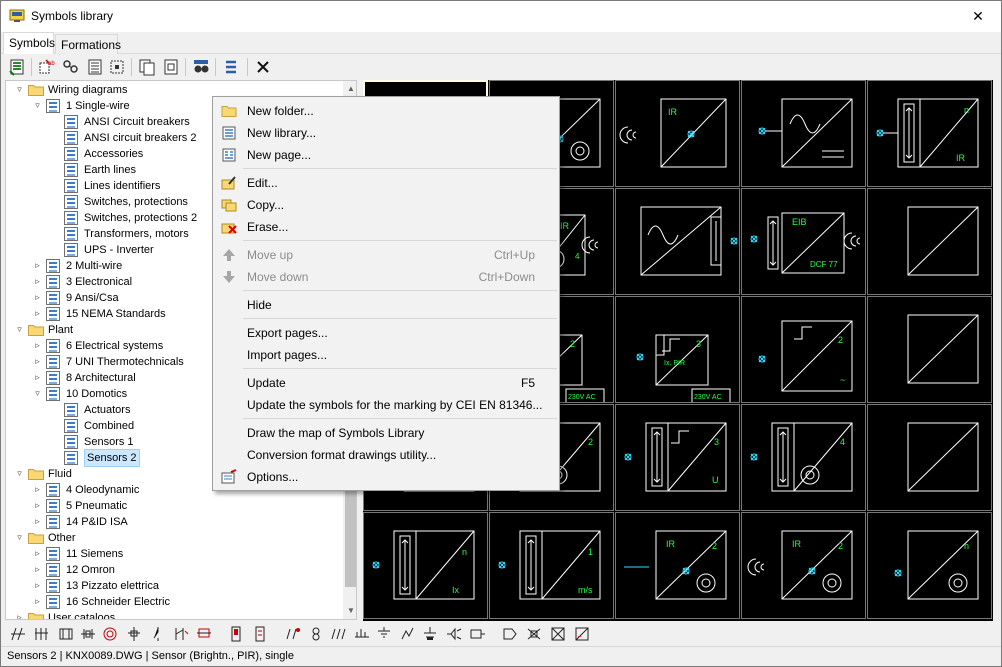  What do you see at coordinates (558, 634) in the screenshot?
I see `motor-small-icon` at bounding box center [558, 634].